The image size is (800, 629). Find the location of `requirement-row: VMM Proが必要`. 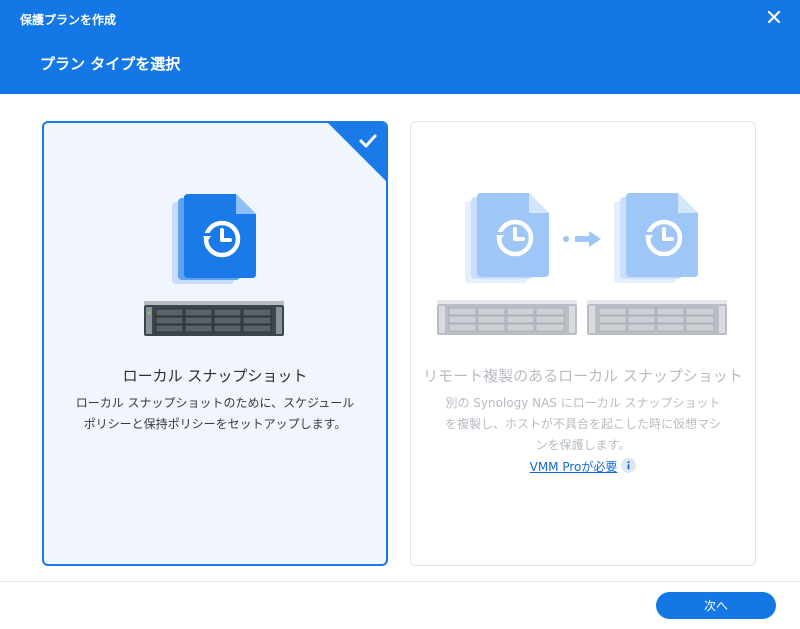

requirement-row: VMM Proが必要 is located at coordinates (583, 466).